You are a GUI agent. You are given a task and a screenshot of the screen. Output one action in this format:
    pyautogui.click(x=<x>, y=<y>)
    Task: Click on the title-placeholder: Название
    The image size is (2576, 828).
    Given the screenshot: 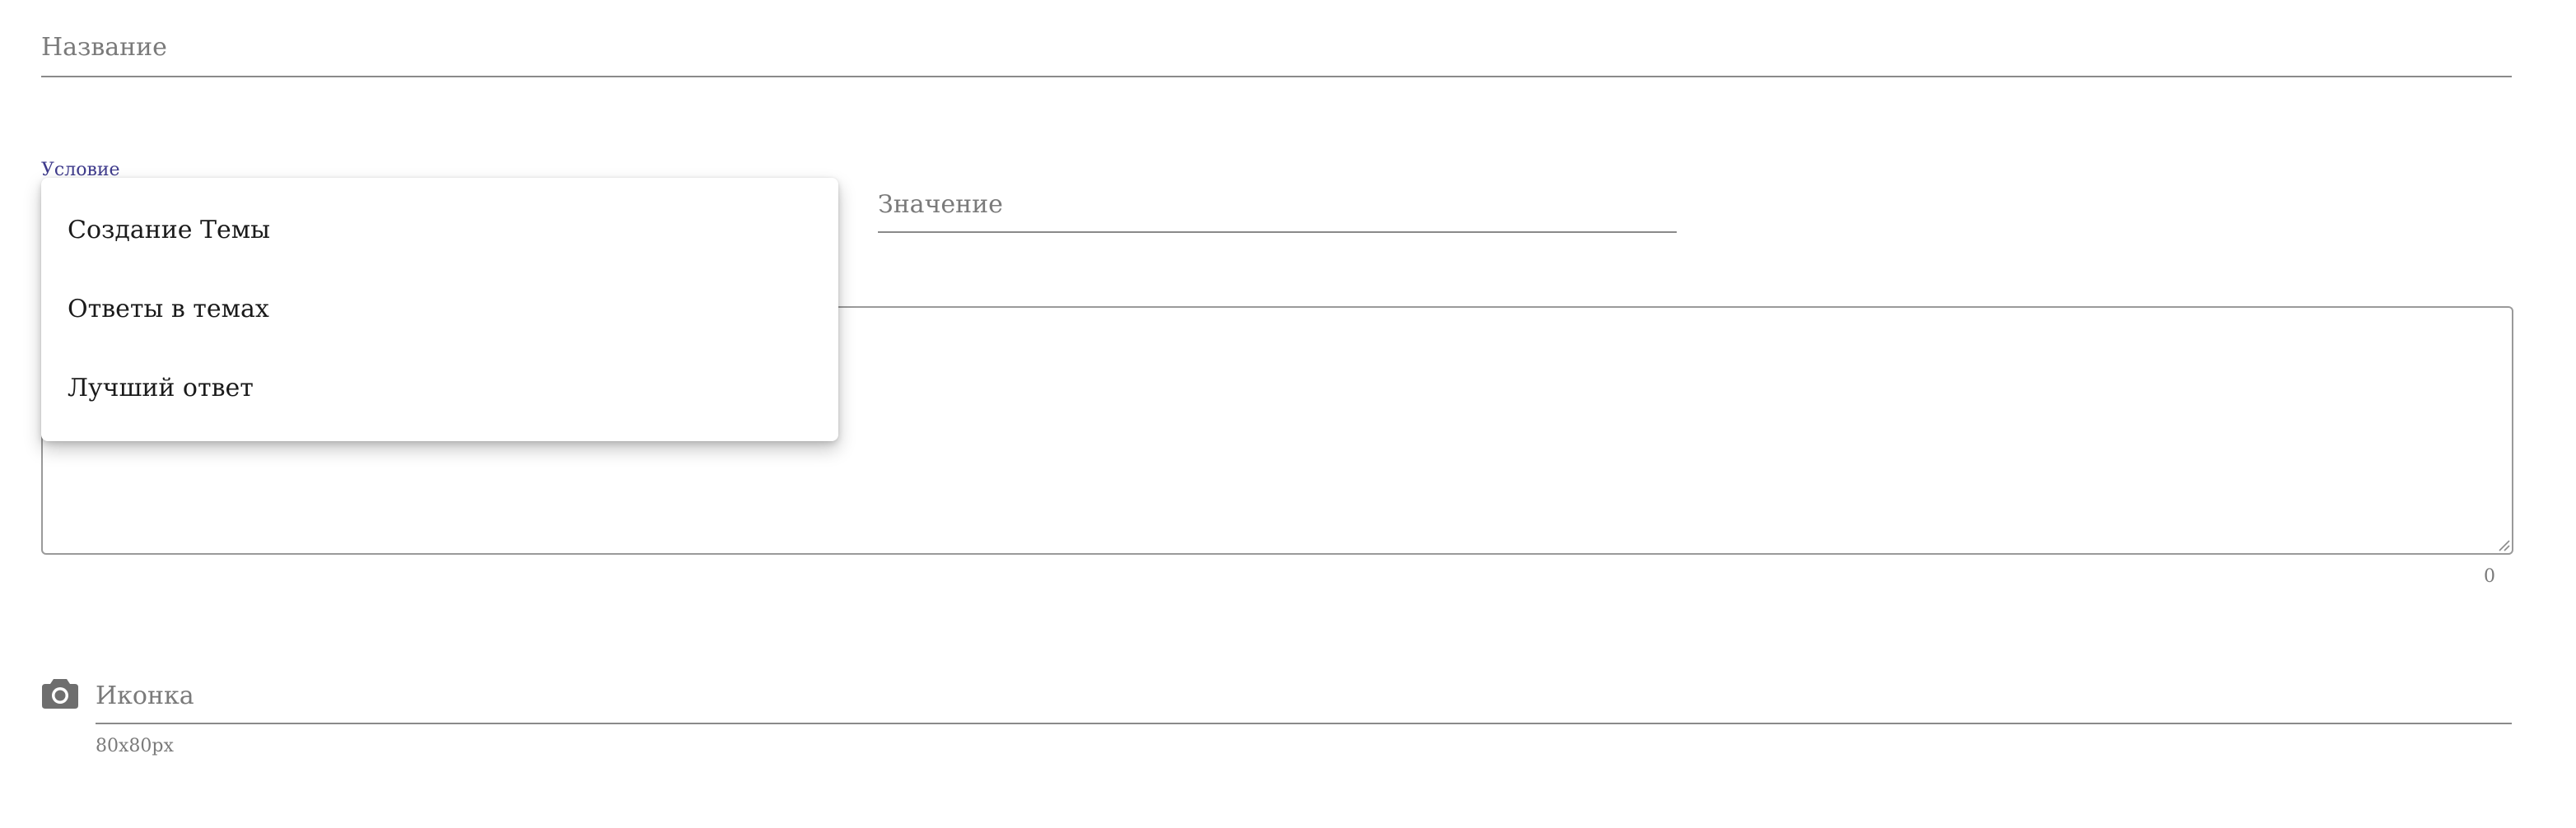 What is the action you would take?
    pyautogui.click(x=104, y=47)
    